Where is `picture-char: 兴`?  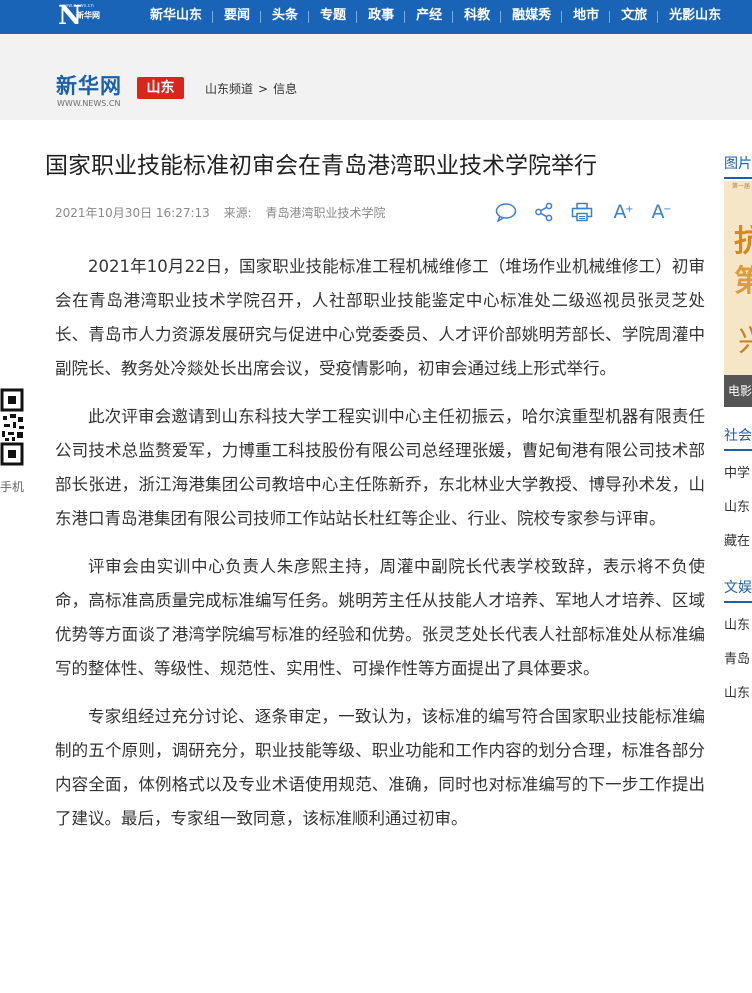
picture-char: 兴 is located at coordinates (745, 342).